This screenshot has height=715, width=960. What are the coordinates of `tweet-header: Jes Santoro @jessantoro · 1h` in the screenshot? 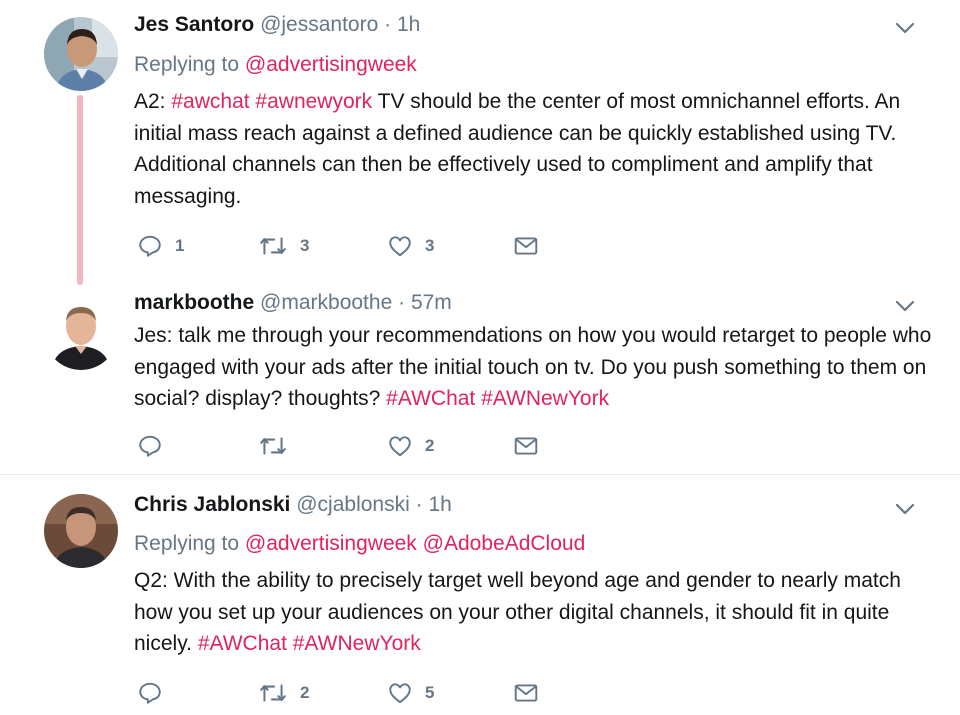 It's located at (277, 25).